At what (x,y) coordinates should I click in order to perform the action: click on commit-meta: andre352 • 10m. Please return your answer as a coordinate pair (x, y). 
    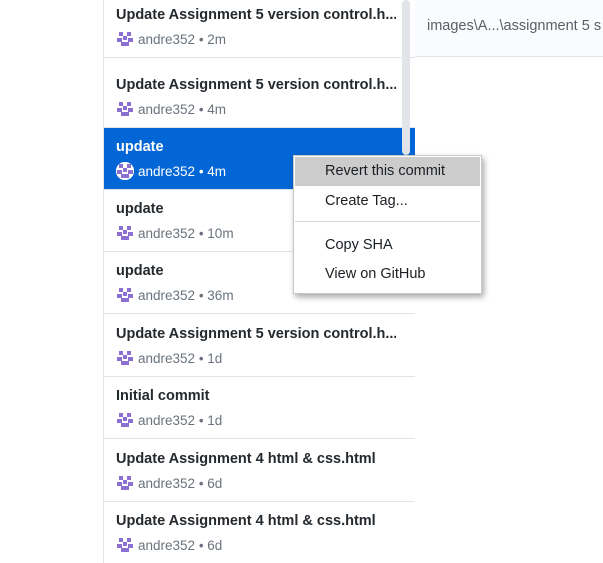
    Looking at the image, I should click on (175, 233).